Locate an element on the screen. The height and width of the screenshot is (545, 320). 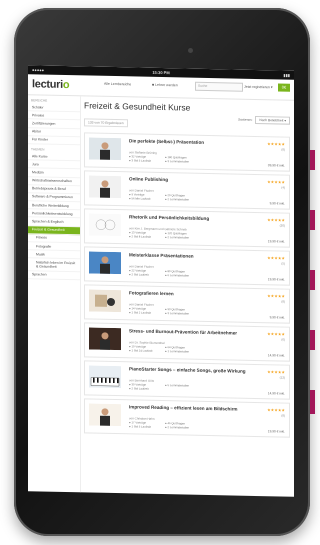
course-title: Meisterklasse Präsentationen is located at coordinates (194, 256).